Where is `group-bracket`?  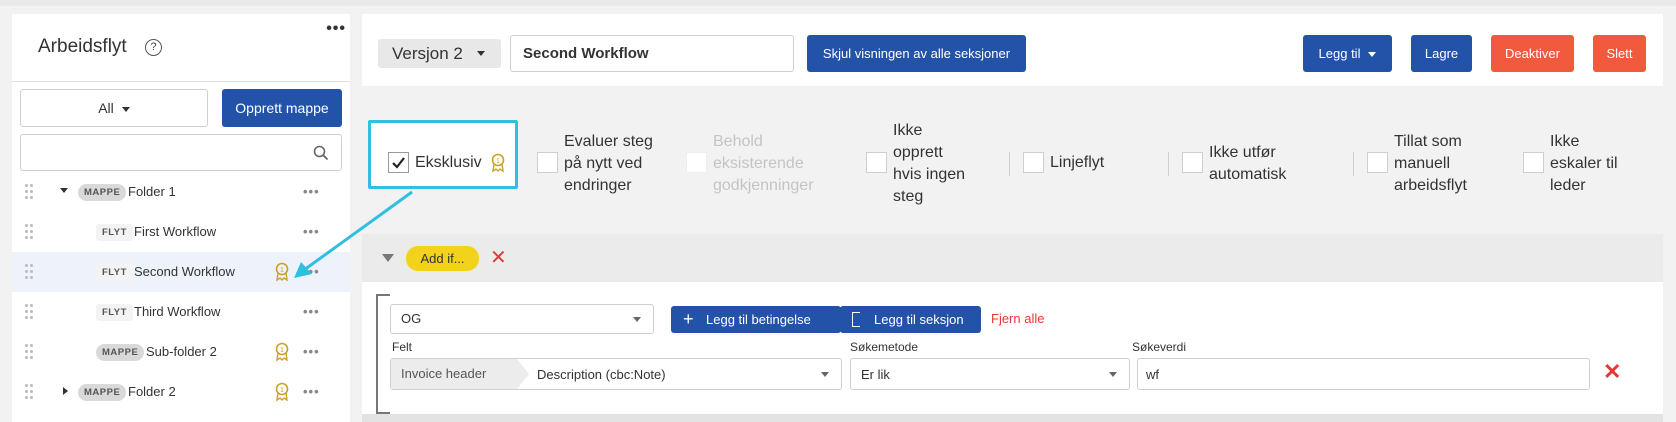 group-bracket is located at coordinates (383, 354).